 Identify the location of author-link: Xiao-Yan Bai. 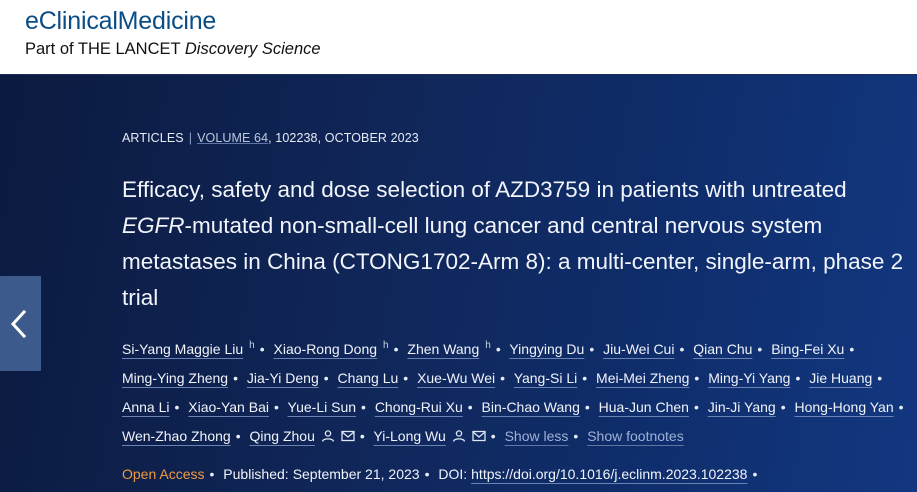
(228, 407).